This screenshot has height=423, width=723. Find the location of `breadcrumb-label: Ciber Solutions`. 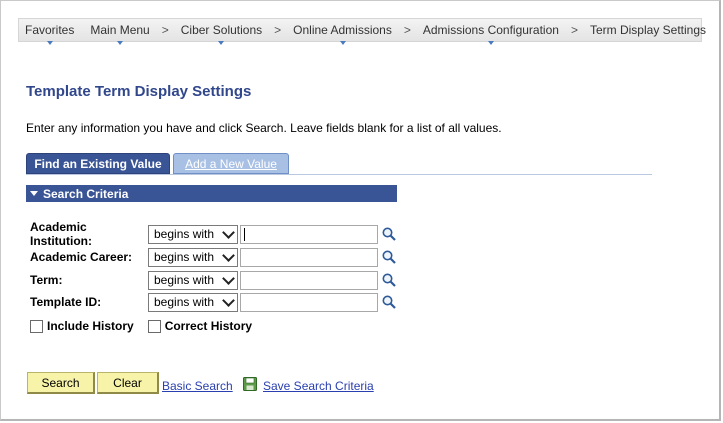

breadcrumb-label: Ciber Solutions is located at coordinates (221, 30).